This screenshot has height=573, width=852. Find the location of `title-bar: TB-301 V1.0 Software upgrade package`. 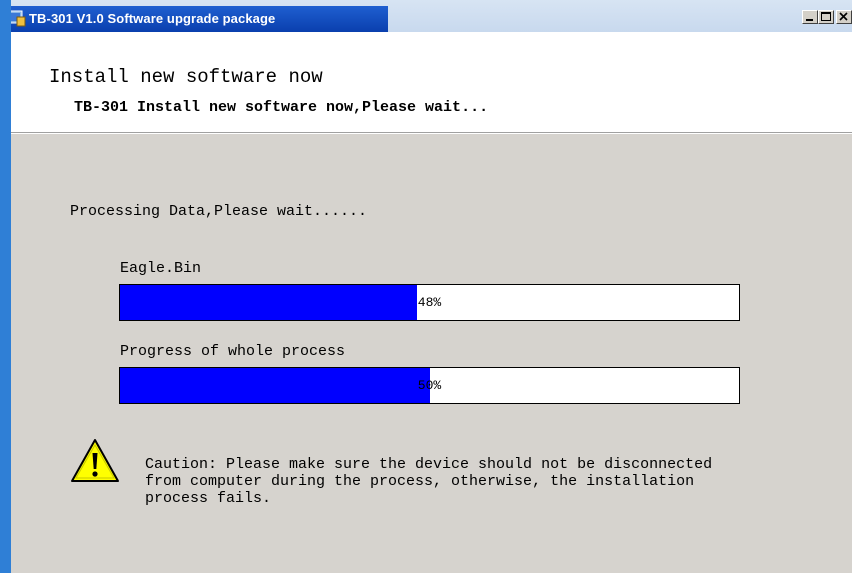

title-bar: TB-301 V1.0 Software upgrade package is located at coordinates (426, 16).